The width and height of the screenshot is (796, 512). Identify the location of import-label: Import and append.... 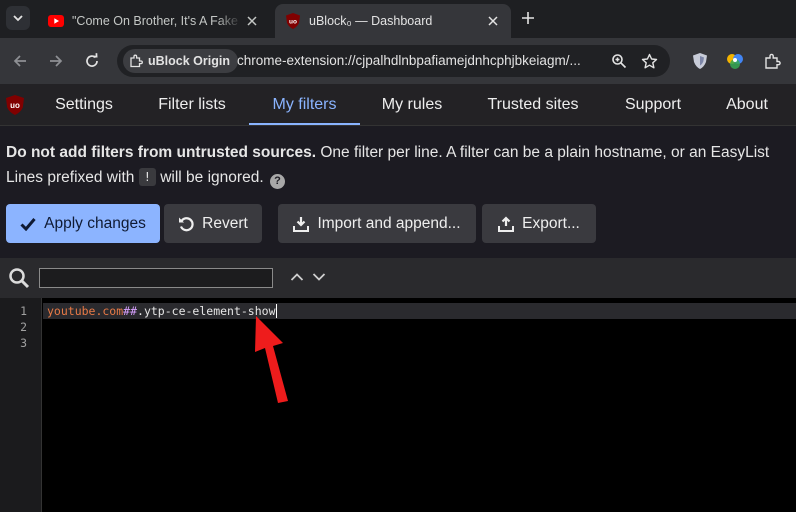
(389, 223).